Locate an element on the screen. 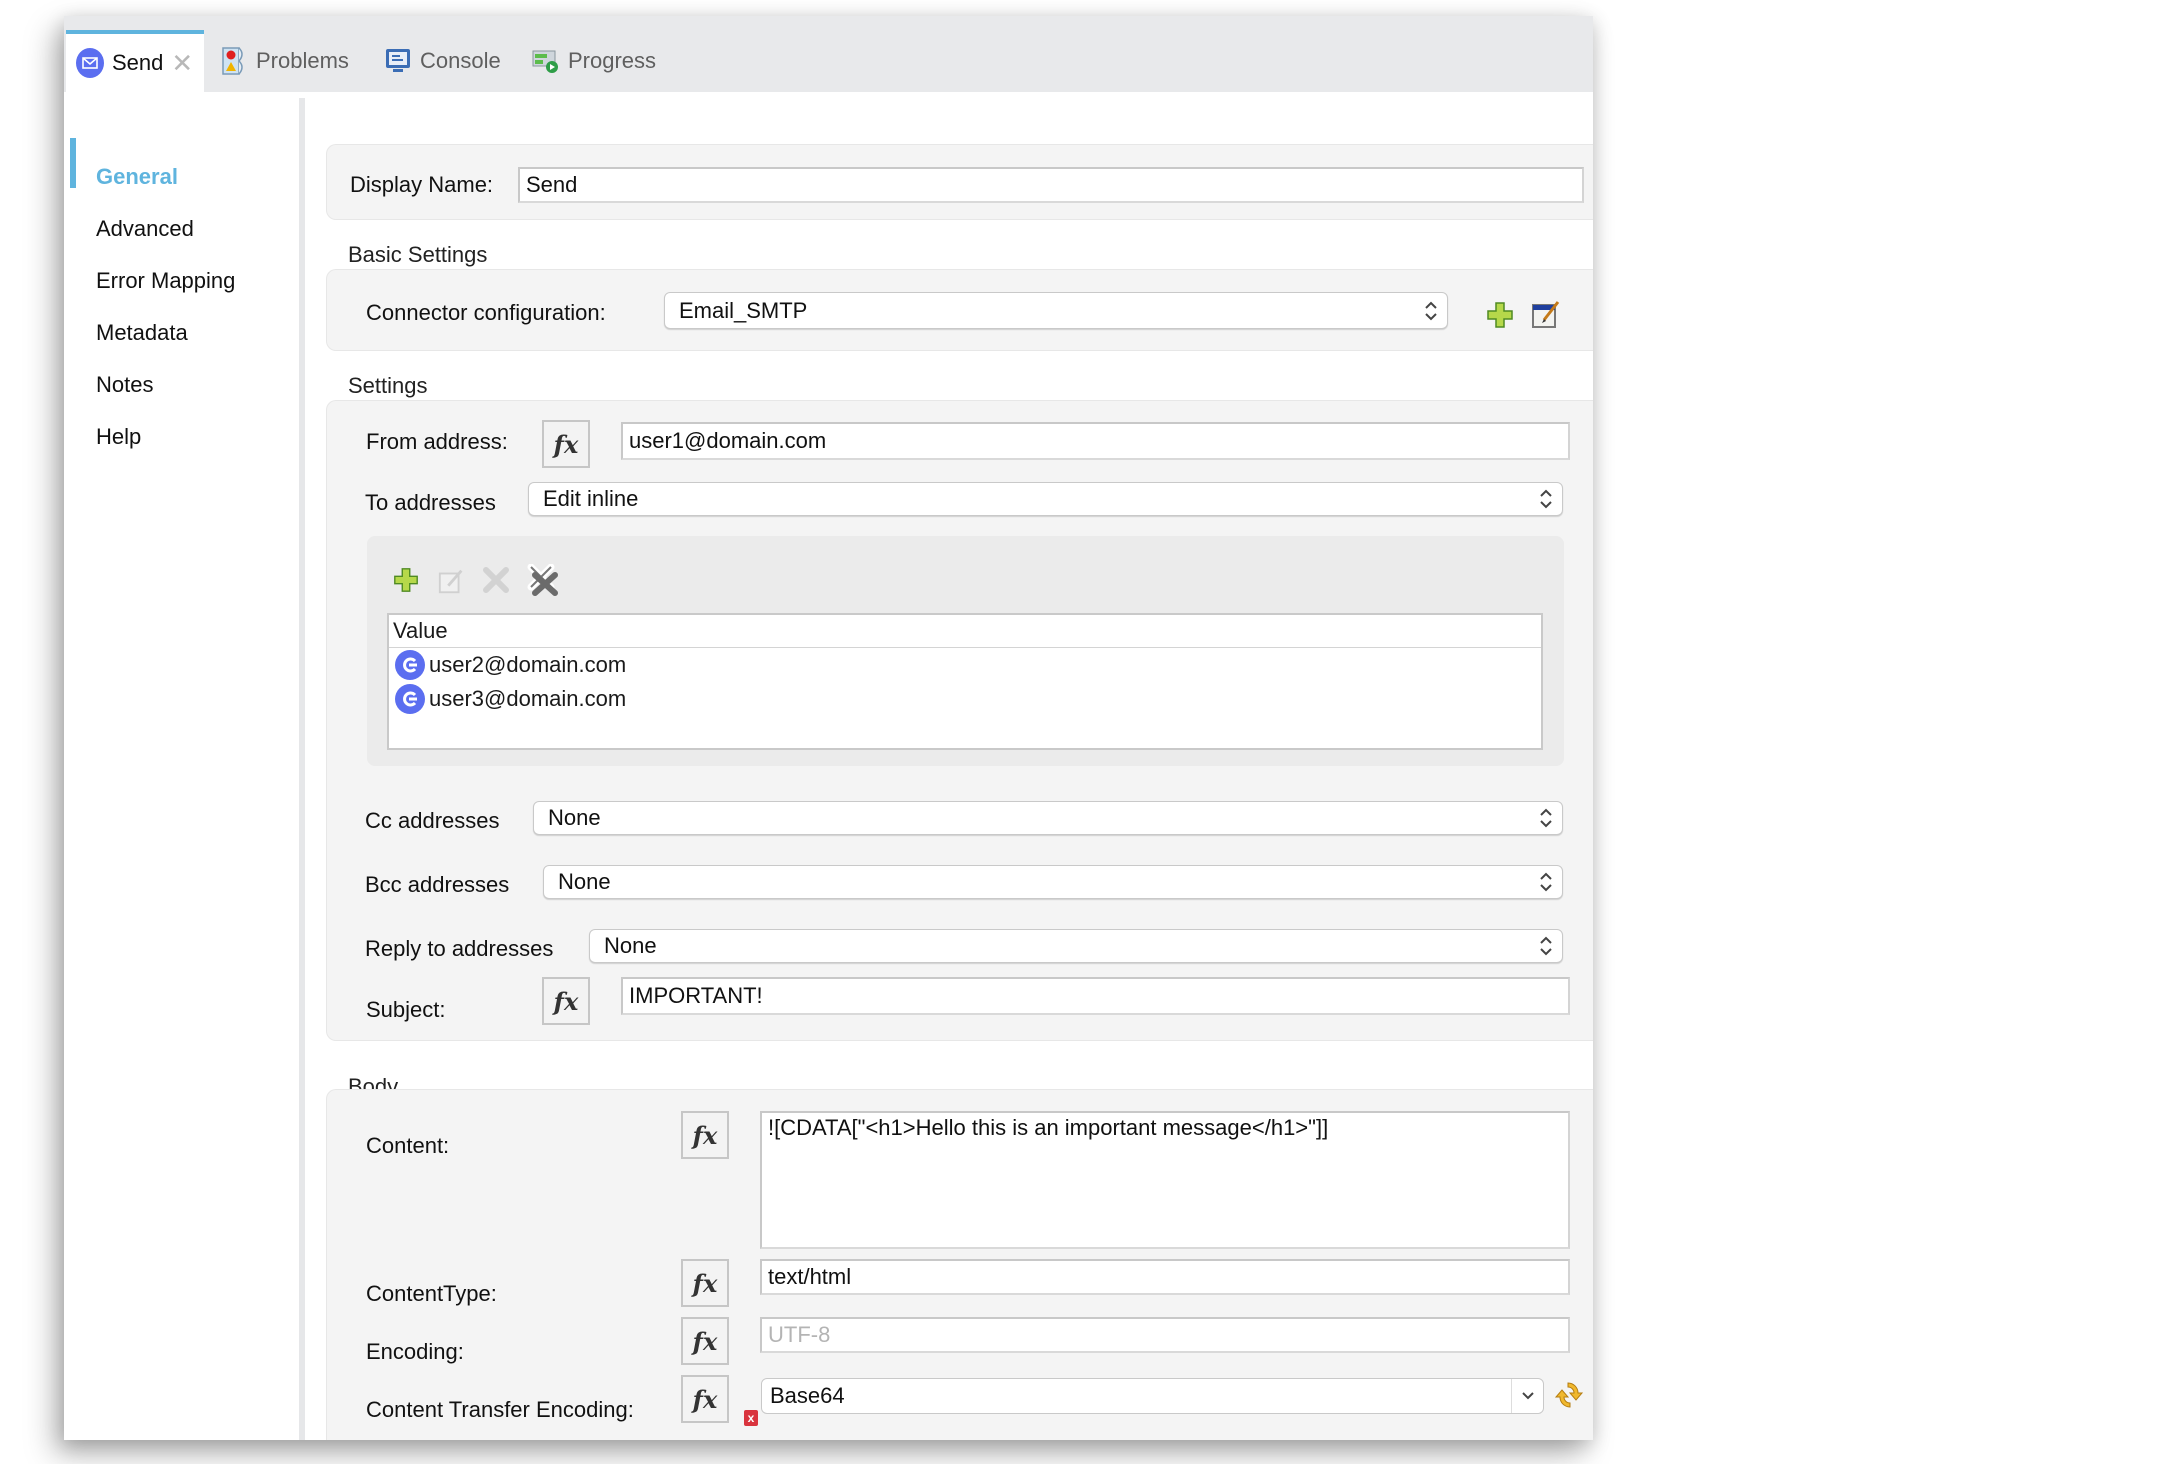 This screenshot has width=2182, height=1464. to-address-value: user2@domain.com is located at coordinates (528, 664).